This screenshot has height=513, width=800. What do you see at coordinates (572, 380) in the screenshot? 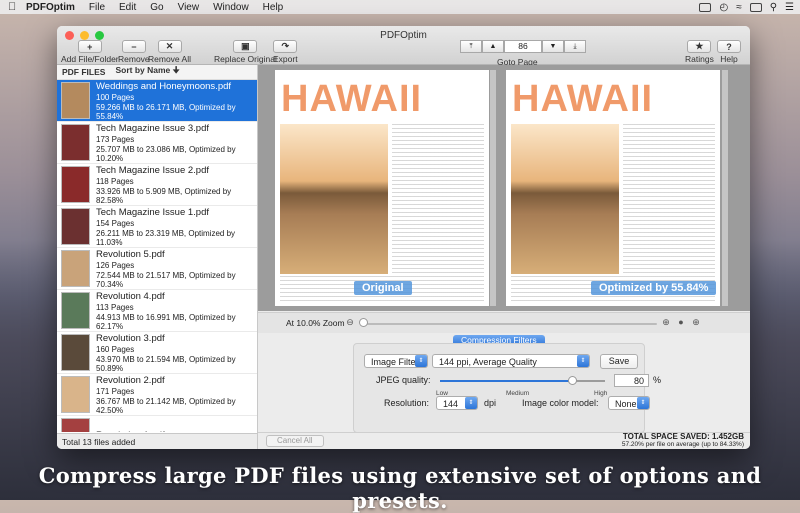
I see `jpeg-quality-knob` at bounding box center [572, 380].